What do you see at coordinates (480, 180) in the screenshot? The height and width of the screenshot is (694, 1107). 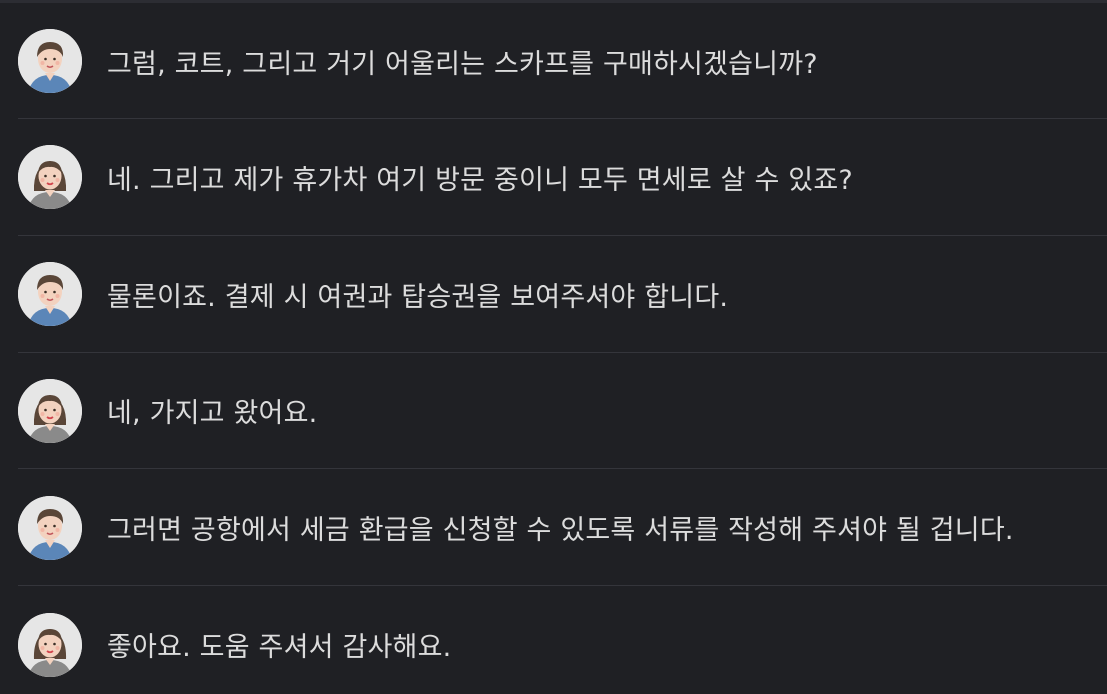 I see `message-text: 네. 그리고 제가 휴가차 여기 방문 중이니 모두 면세로 살 수 있죠?` at bounding box center [480, 180].